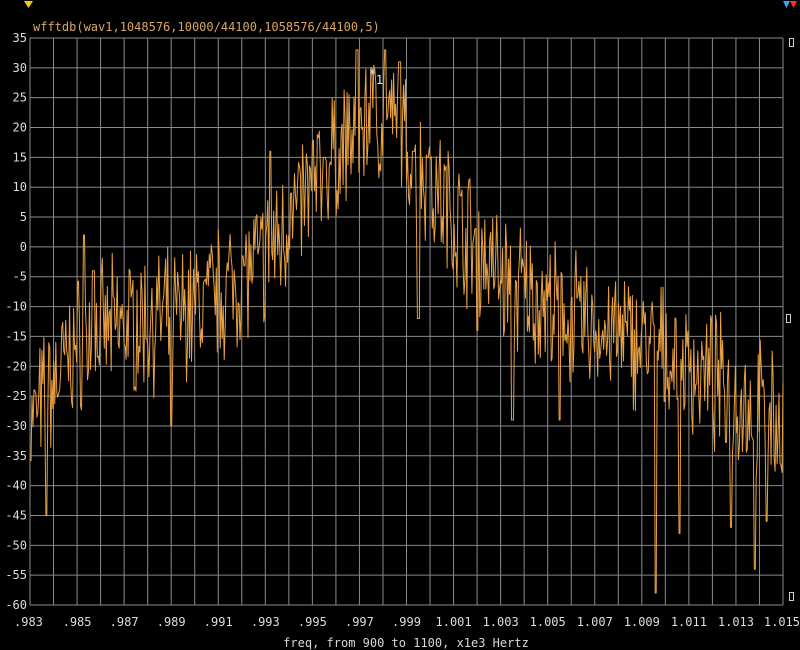  What do you see at coordinates (23, 217) in the screenshot?
I see `y-tick-label: 5` at bounding box center [23, 217].